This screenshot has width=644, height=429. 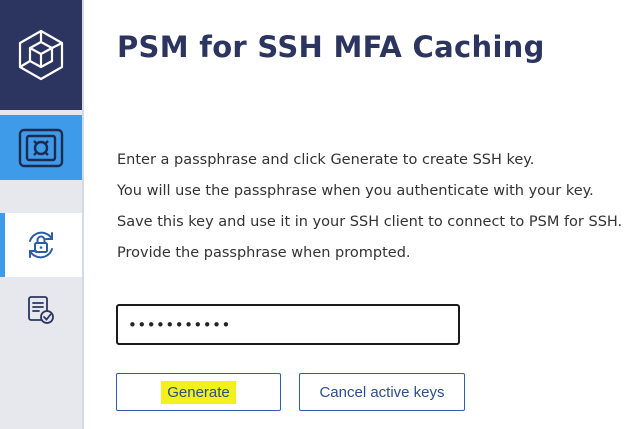 I want to click on sidebar-item-certificates, so click(x=41, y=310).